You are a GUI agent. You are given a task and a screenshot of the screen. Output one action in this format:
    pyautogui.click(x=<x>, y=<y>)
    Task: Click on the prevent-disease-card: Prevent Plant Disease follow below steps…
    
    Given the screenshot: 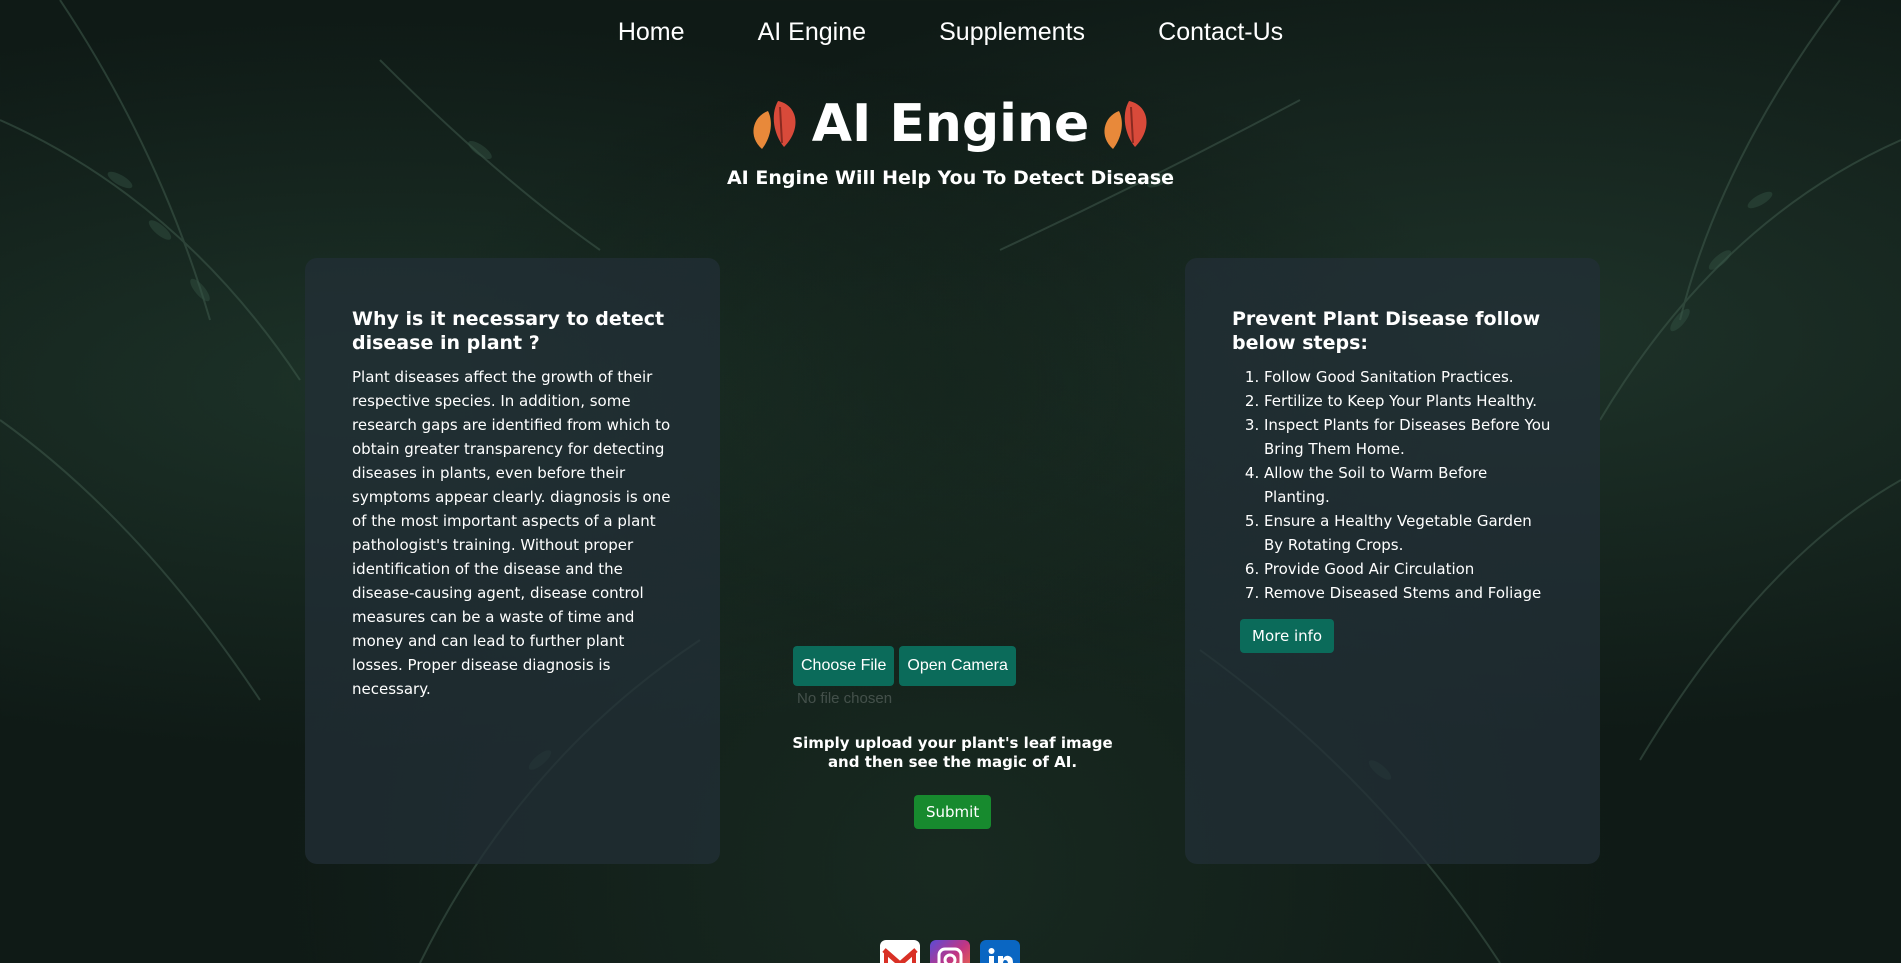 What is the action you would take?
    pyautogui.click(x=1392, y=561)
    